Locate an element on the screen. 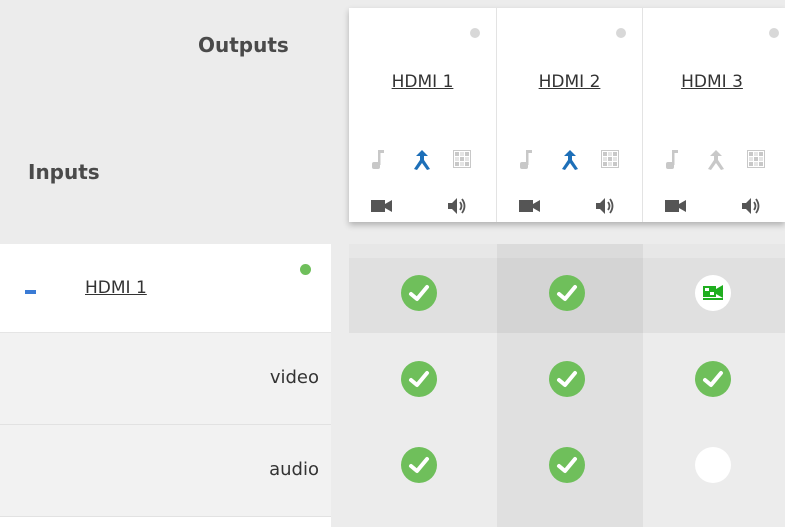 This screenshot has height=527, width=785. subrow-label-audio: audio is located at coordinates (294, 469).